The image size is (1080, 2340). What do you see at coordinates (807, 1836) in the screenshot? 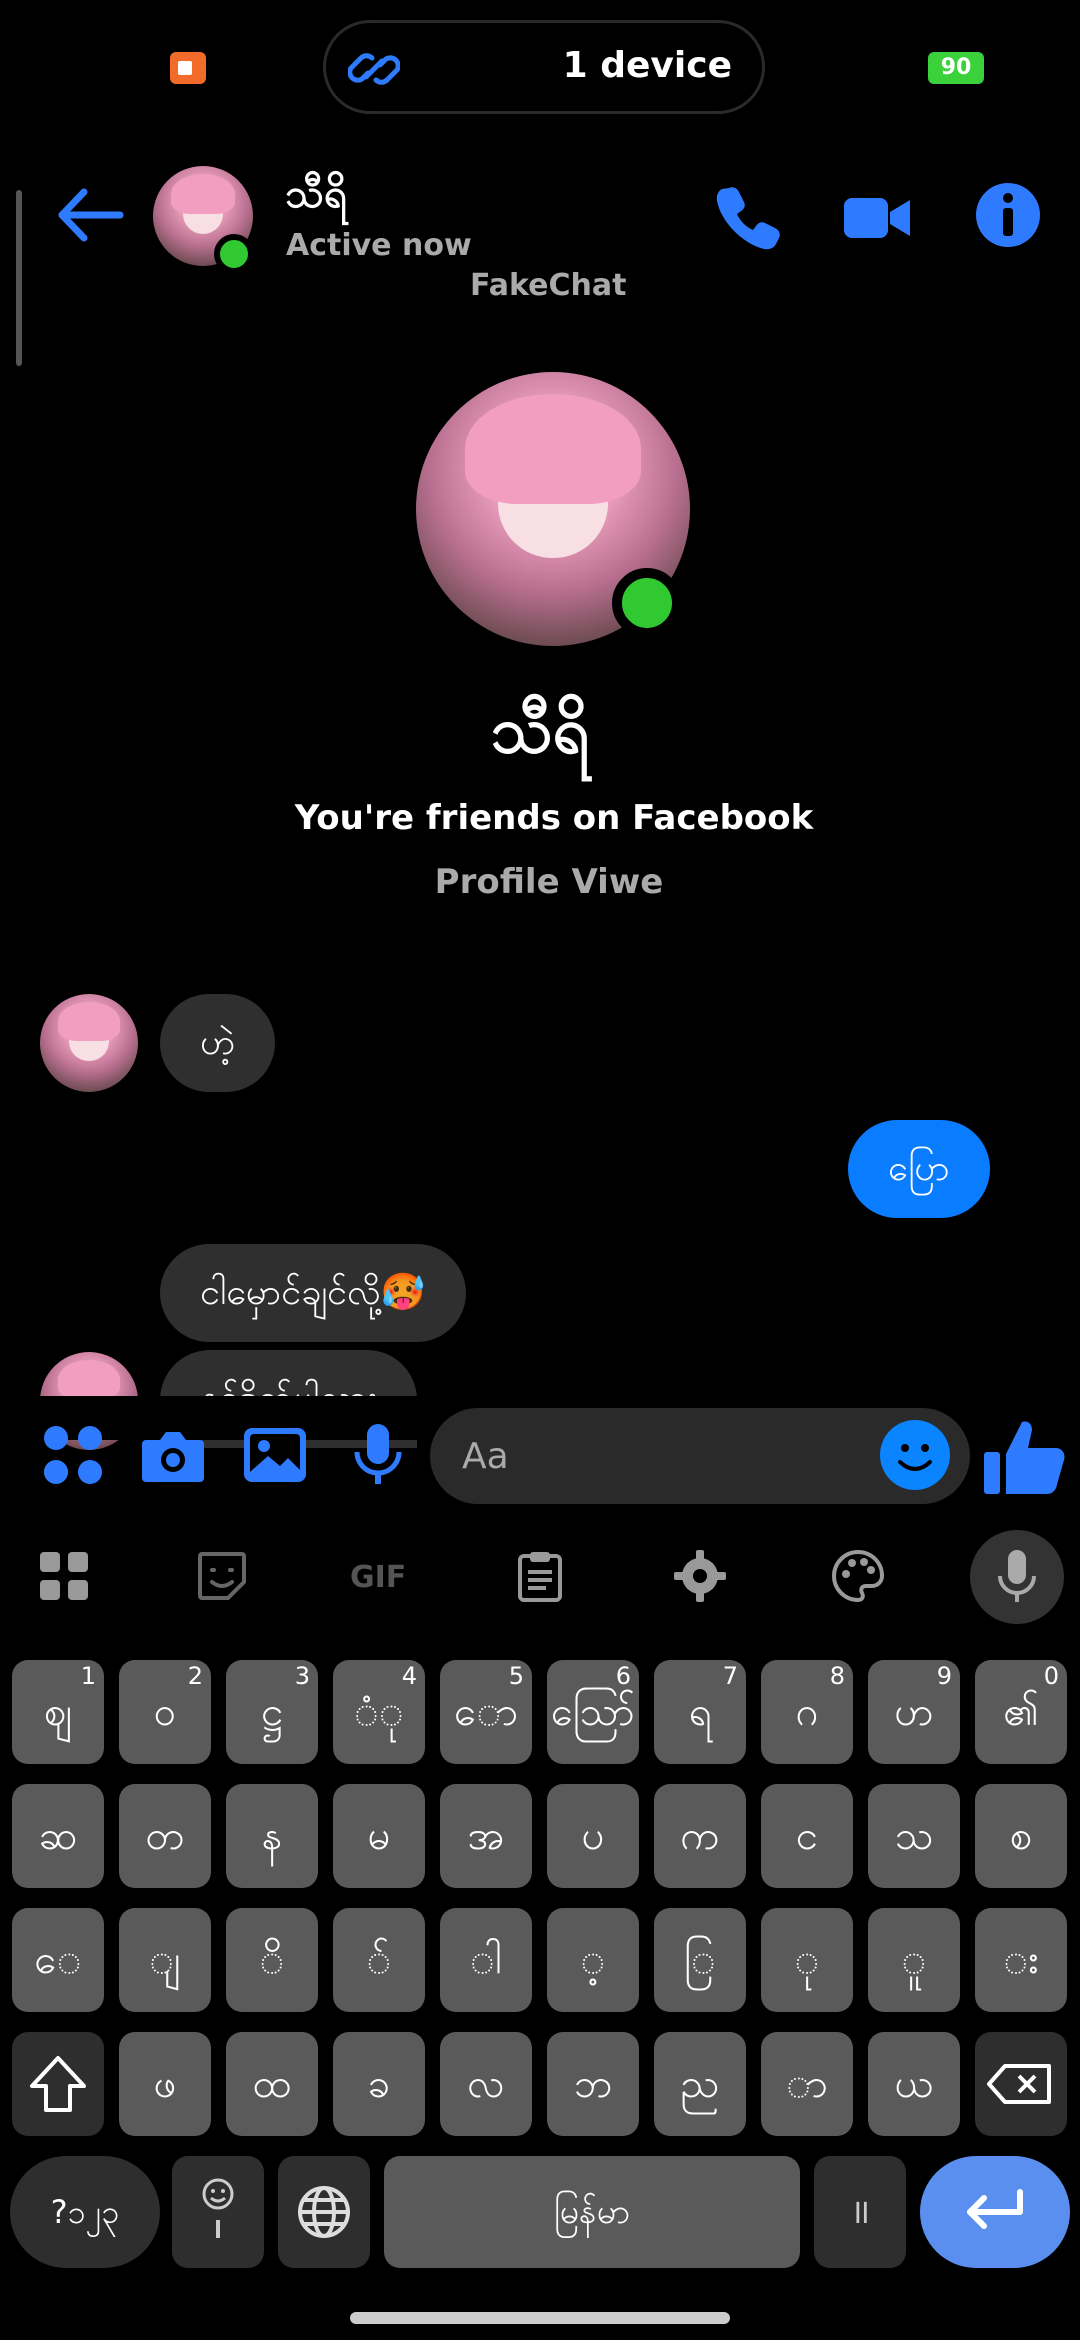
I see `key-row2-7: င` at bounding box center [807, 1836].